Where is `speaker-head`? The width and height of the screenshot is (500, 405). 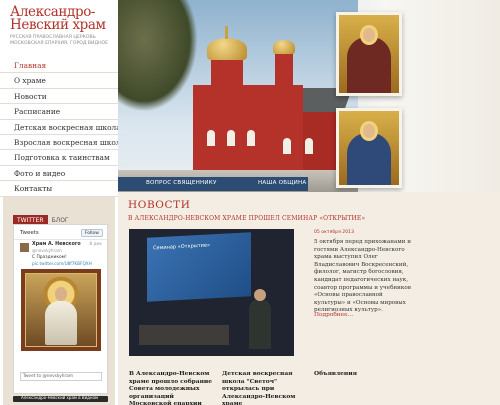
speaker-head is located at coordinates (260, 295).